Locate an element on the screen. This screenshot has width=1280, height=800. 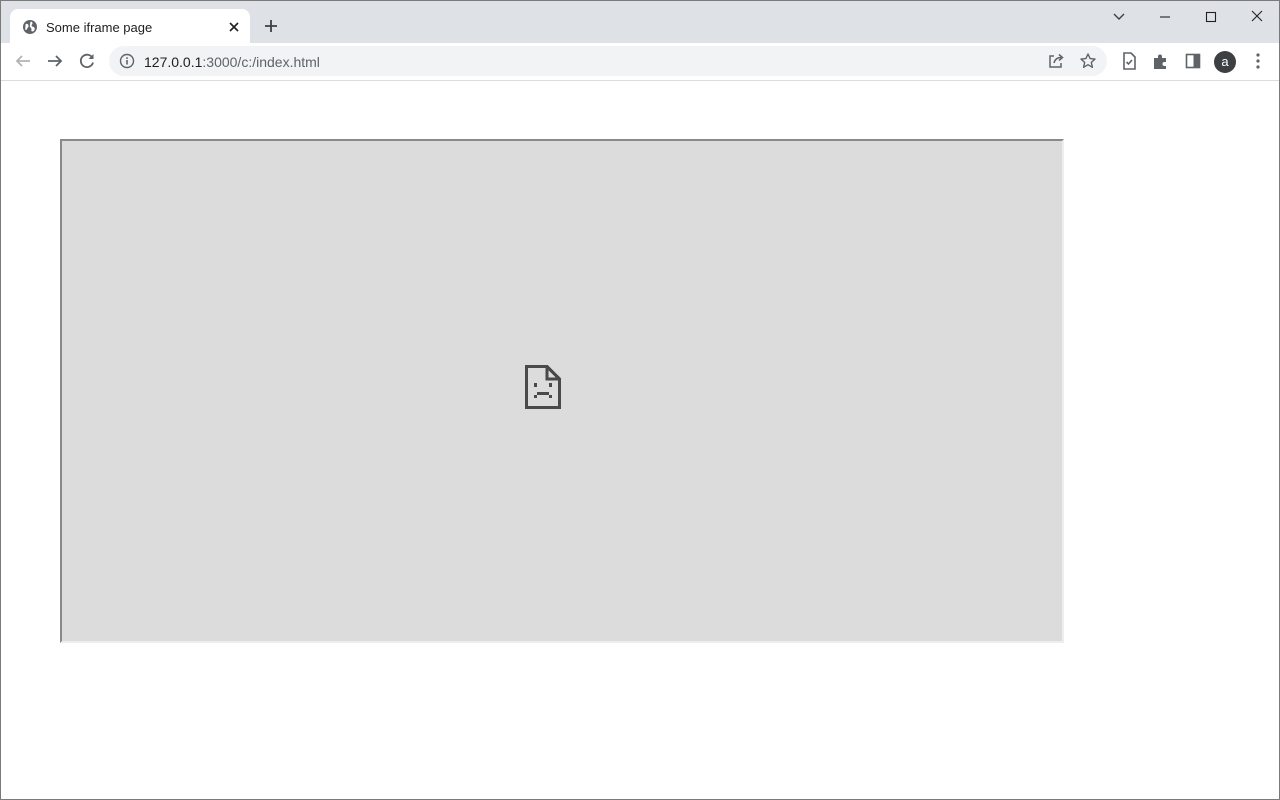
url-path: :3000/c:/index.html is located at coordinates (261, 62).